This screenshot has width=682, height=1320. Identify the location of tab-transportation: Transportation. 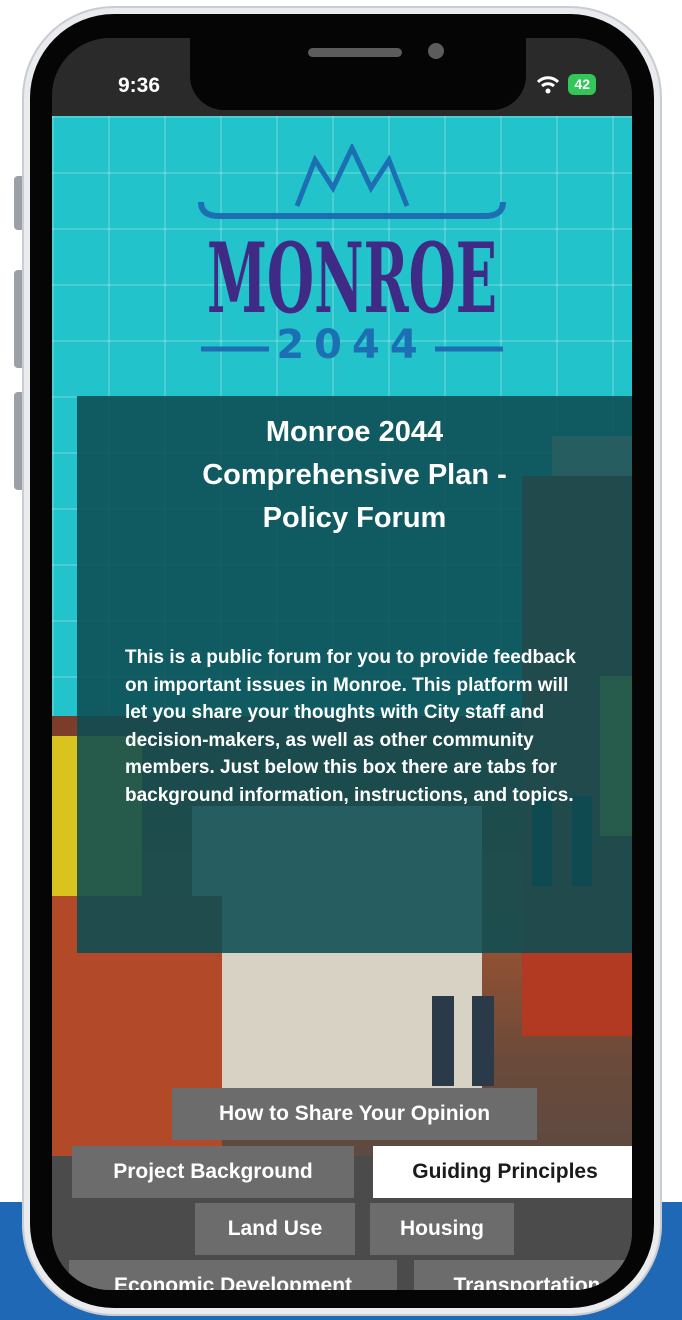
(523, 1275).